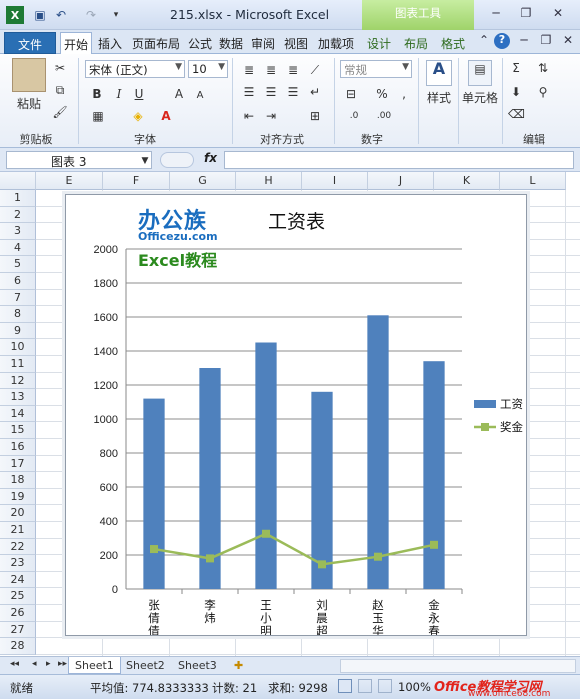  What do you see at coordinates (354, 116) in the screenshot?
I see `increase-decimal-icon: .0` at bounding box center [354, 116].